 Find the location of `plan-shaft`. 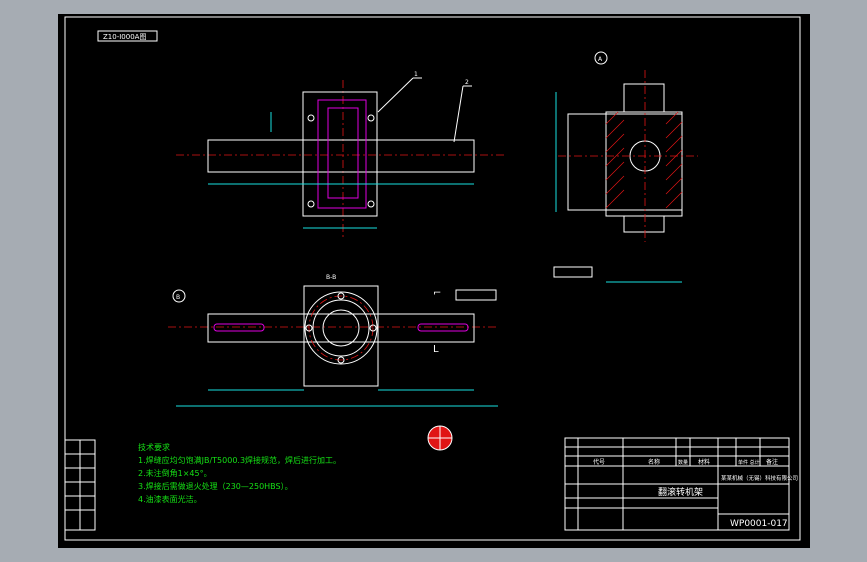

plan-shaft is located at coordinates (341, 328).